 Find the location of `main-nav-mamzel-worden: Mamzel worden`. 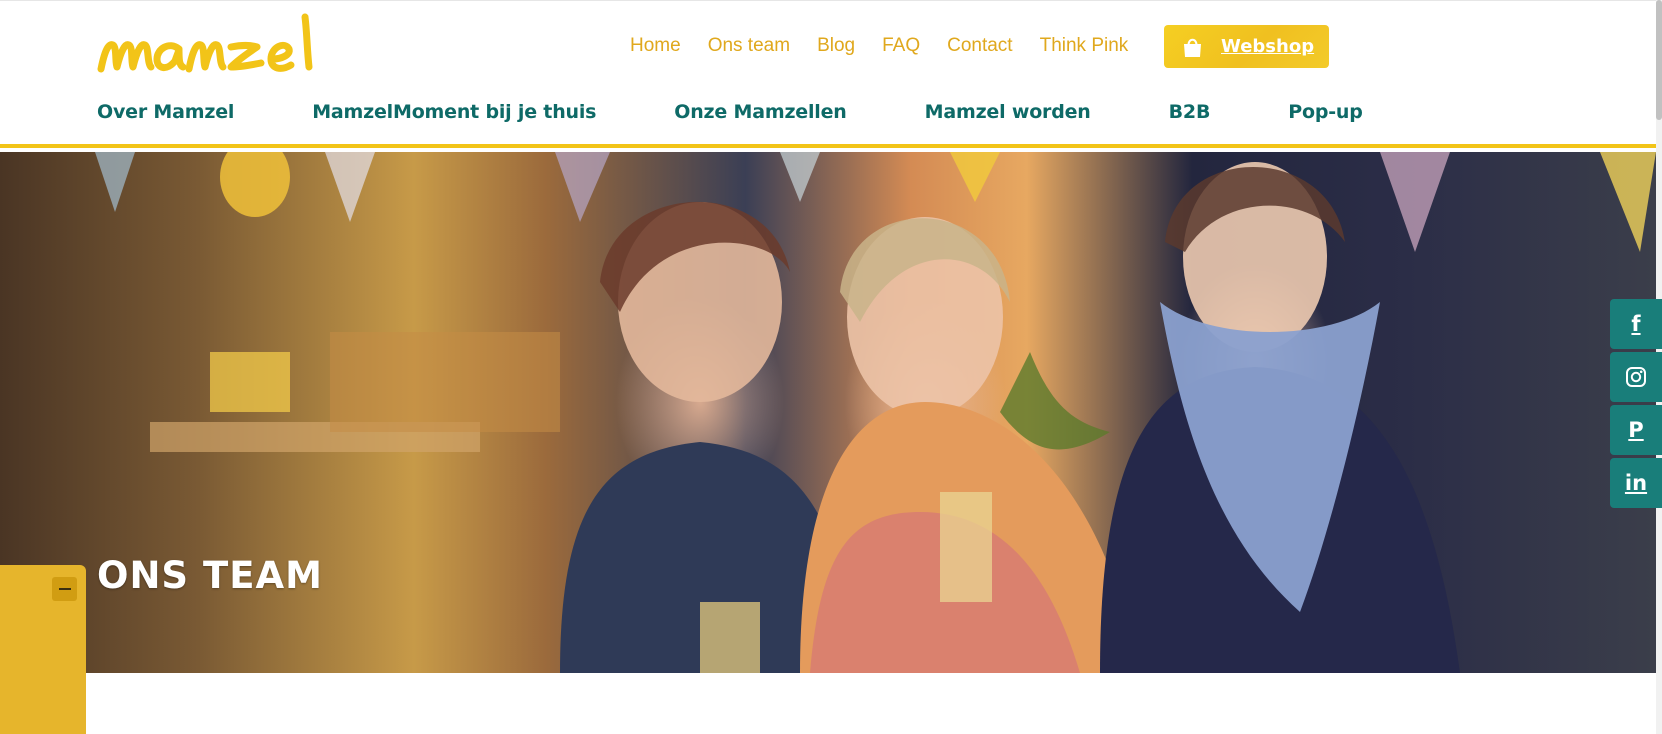

main-nav-mamzel-worden: Mamzel worden is located at coordinates (1008, 112).